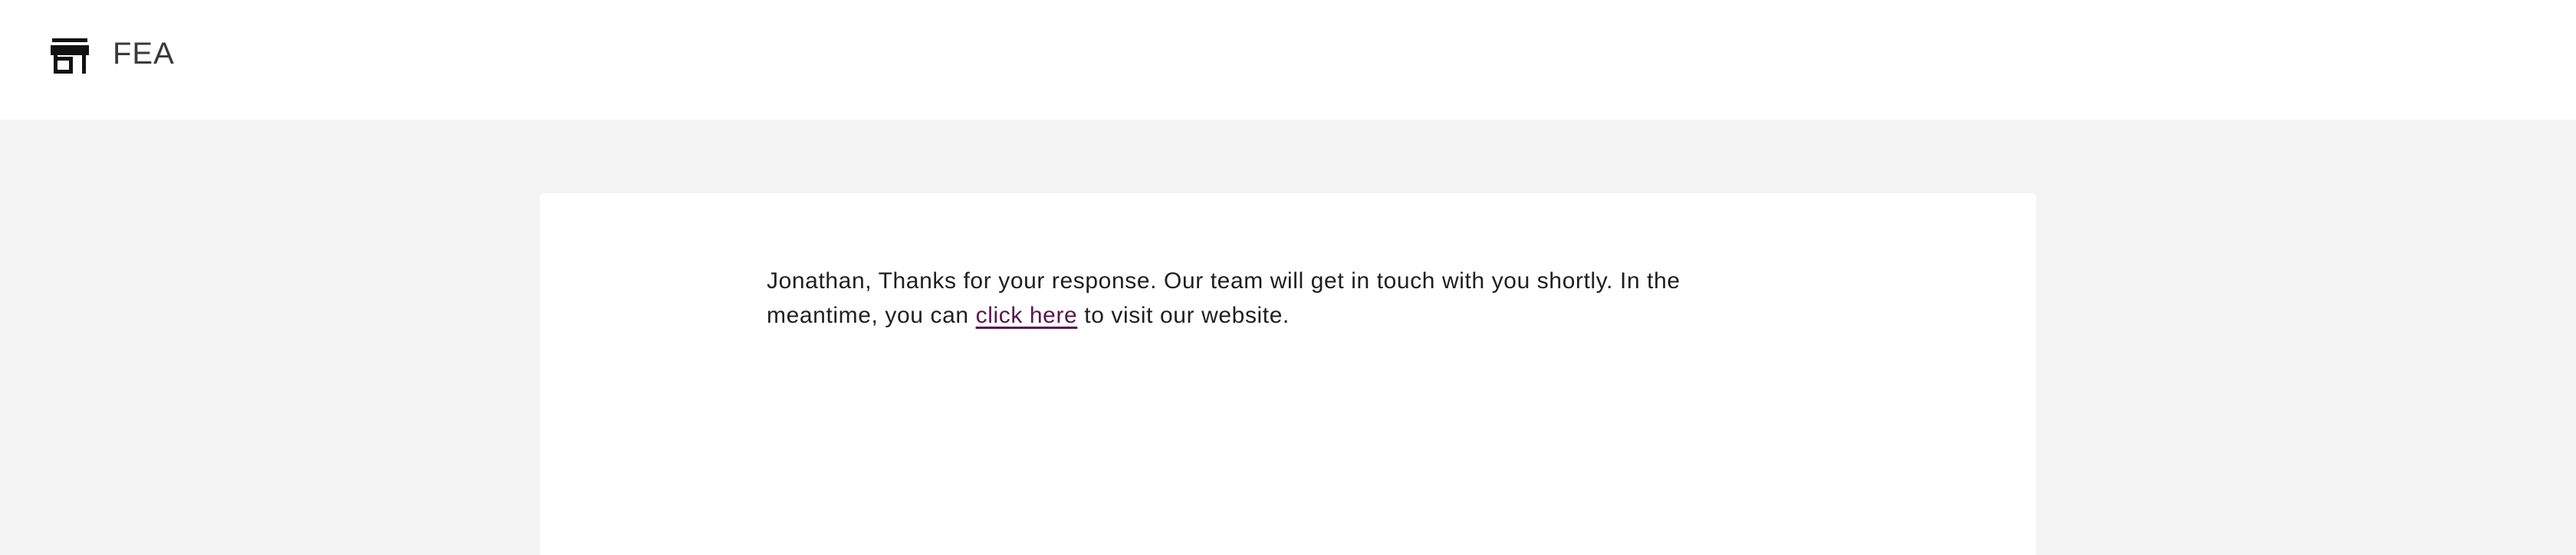 The width and height of the screenshot is (2576, 555). What do you see at coordinates (1027, 315) in the screenshot?
I see `click-here-link: click here` at bounding box center [1027, 315].